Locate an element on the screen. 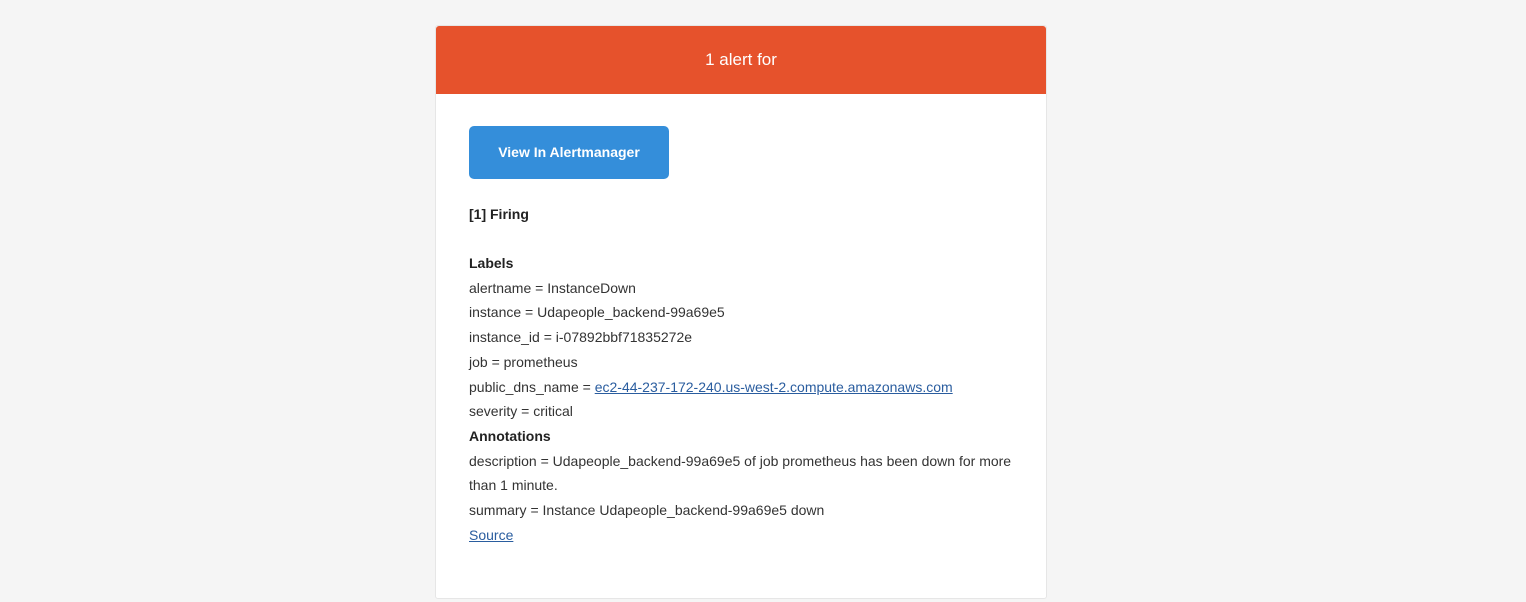 Image resolution: width=1526 pixels, height=602 pixels. source-link: Source is located at coordinates (491, 535).